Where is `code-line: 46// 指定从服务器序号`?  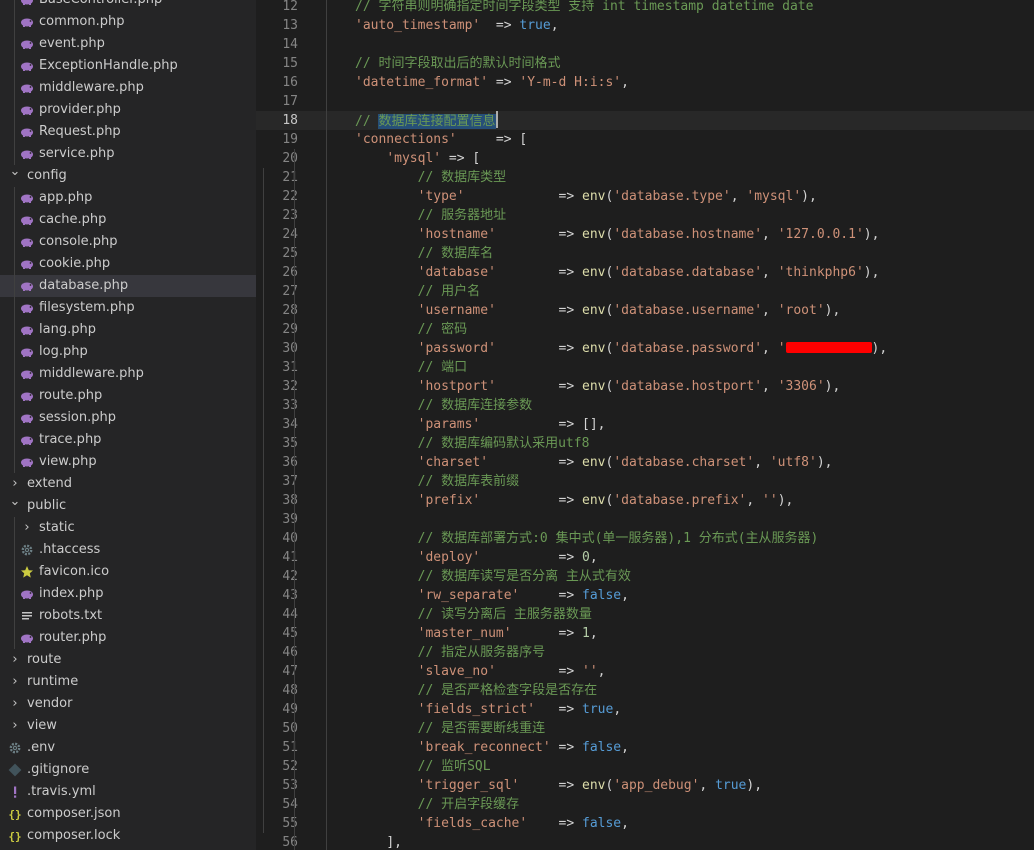 code-line: 46// 指定从服务器序号 is located at coordinates (645, 652).